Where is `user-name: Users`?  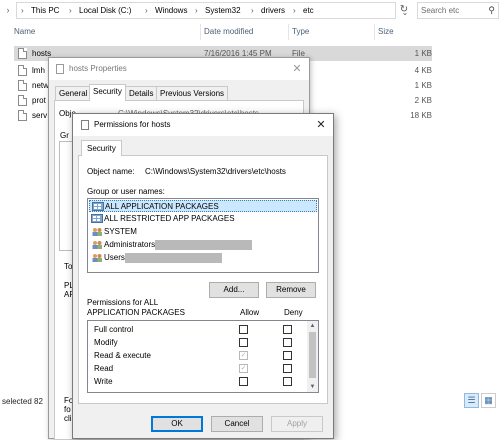
user-name: Users is located at coordinates (114, 257).